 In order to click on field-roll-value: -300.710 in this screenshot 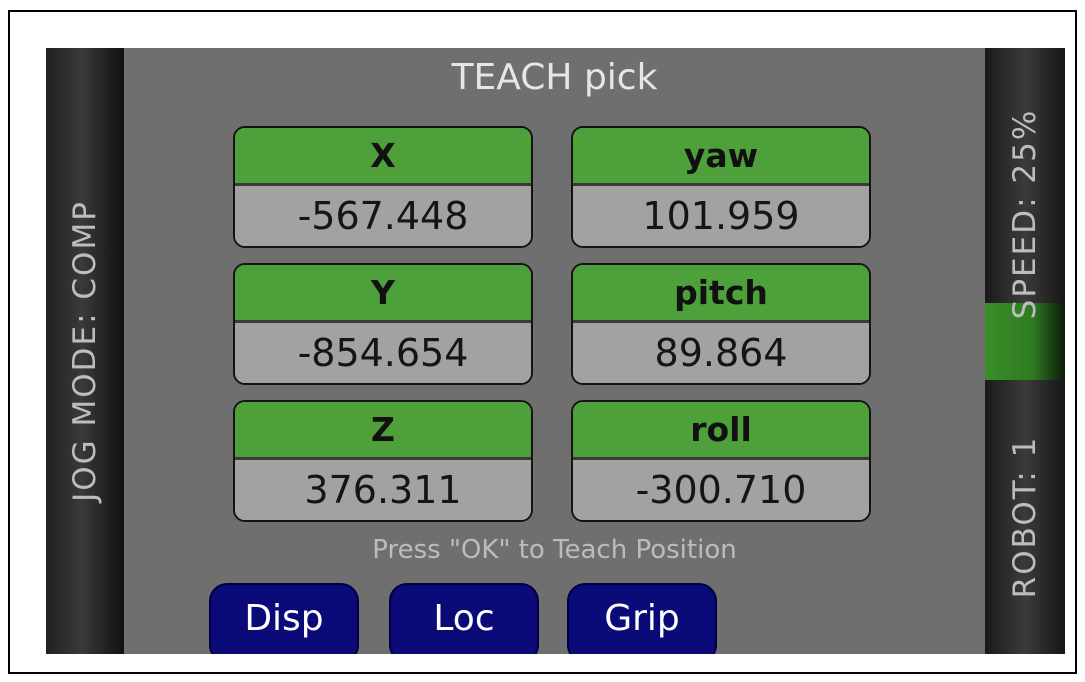, I will do `click(721, 490)`.